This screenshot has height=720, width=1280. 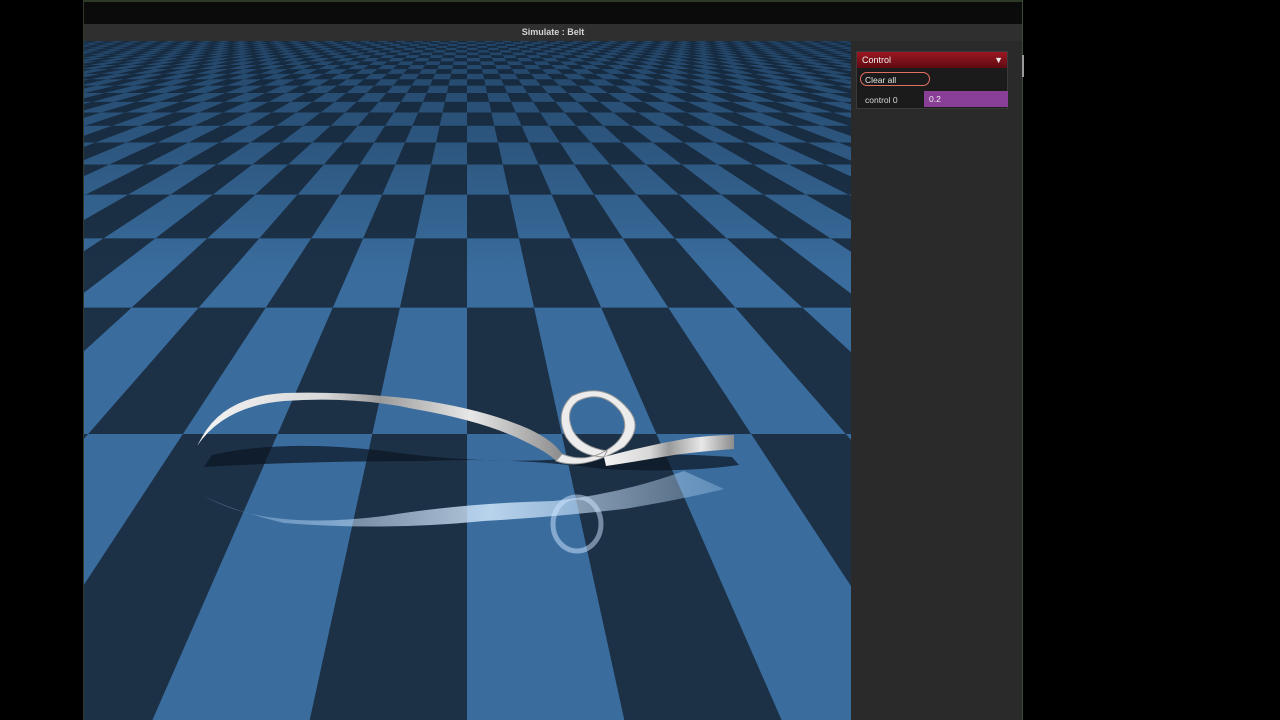 What do you see at coordinates (553, 32) in the screenshot?
I see `window-title: Simulate : Belt` at bounding box center [553, 32].